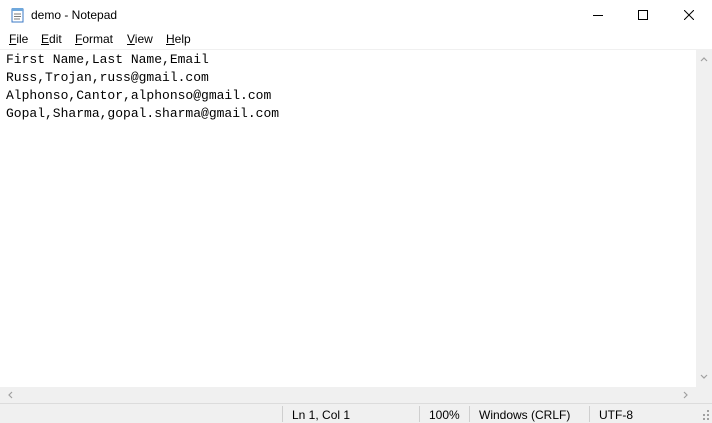 The image size is (712, 423). Describe the element at coordinates (74, 15) in the screenshot. I see `window-title: demo - Notepad` at that location.